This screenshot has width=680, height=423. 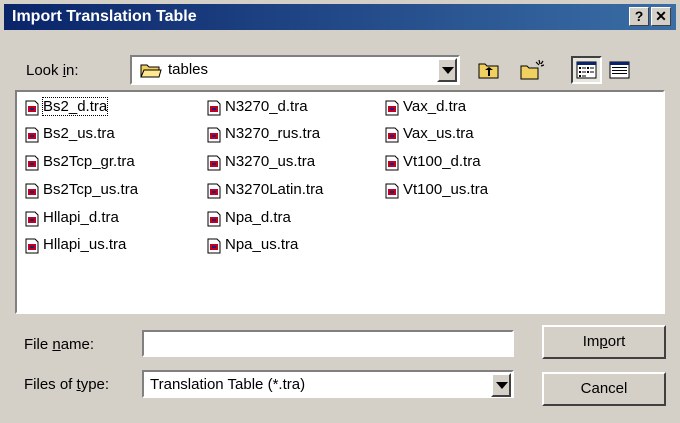 I want to click on new-folder-icon, so click(x=532, y=69).